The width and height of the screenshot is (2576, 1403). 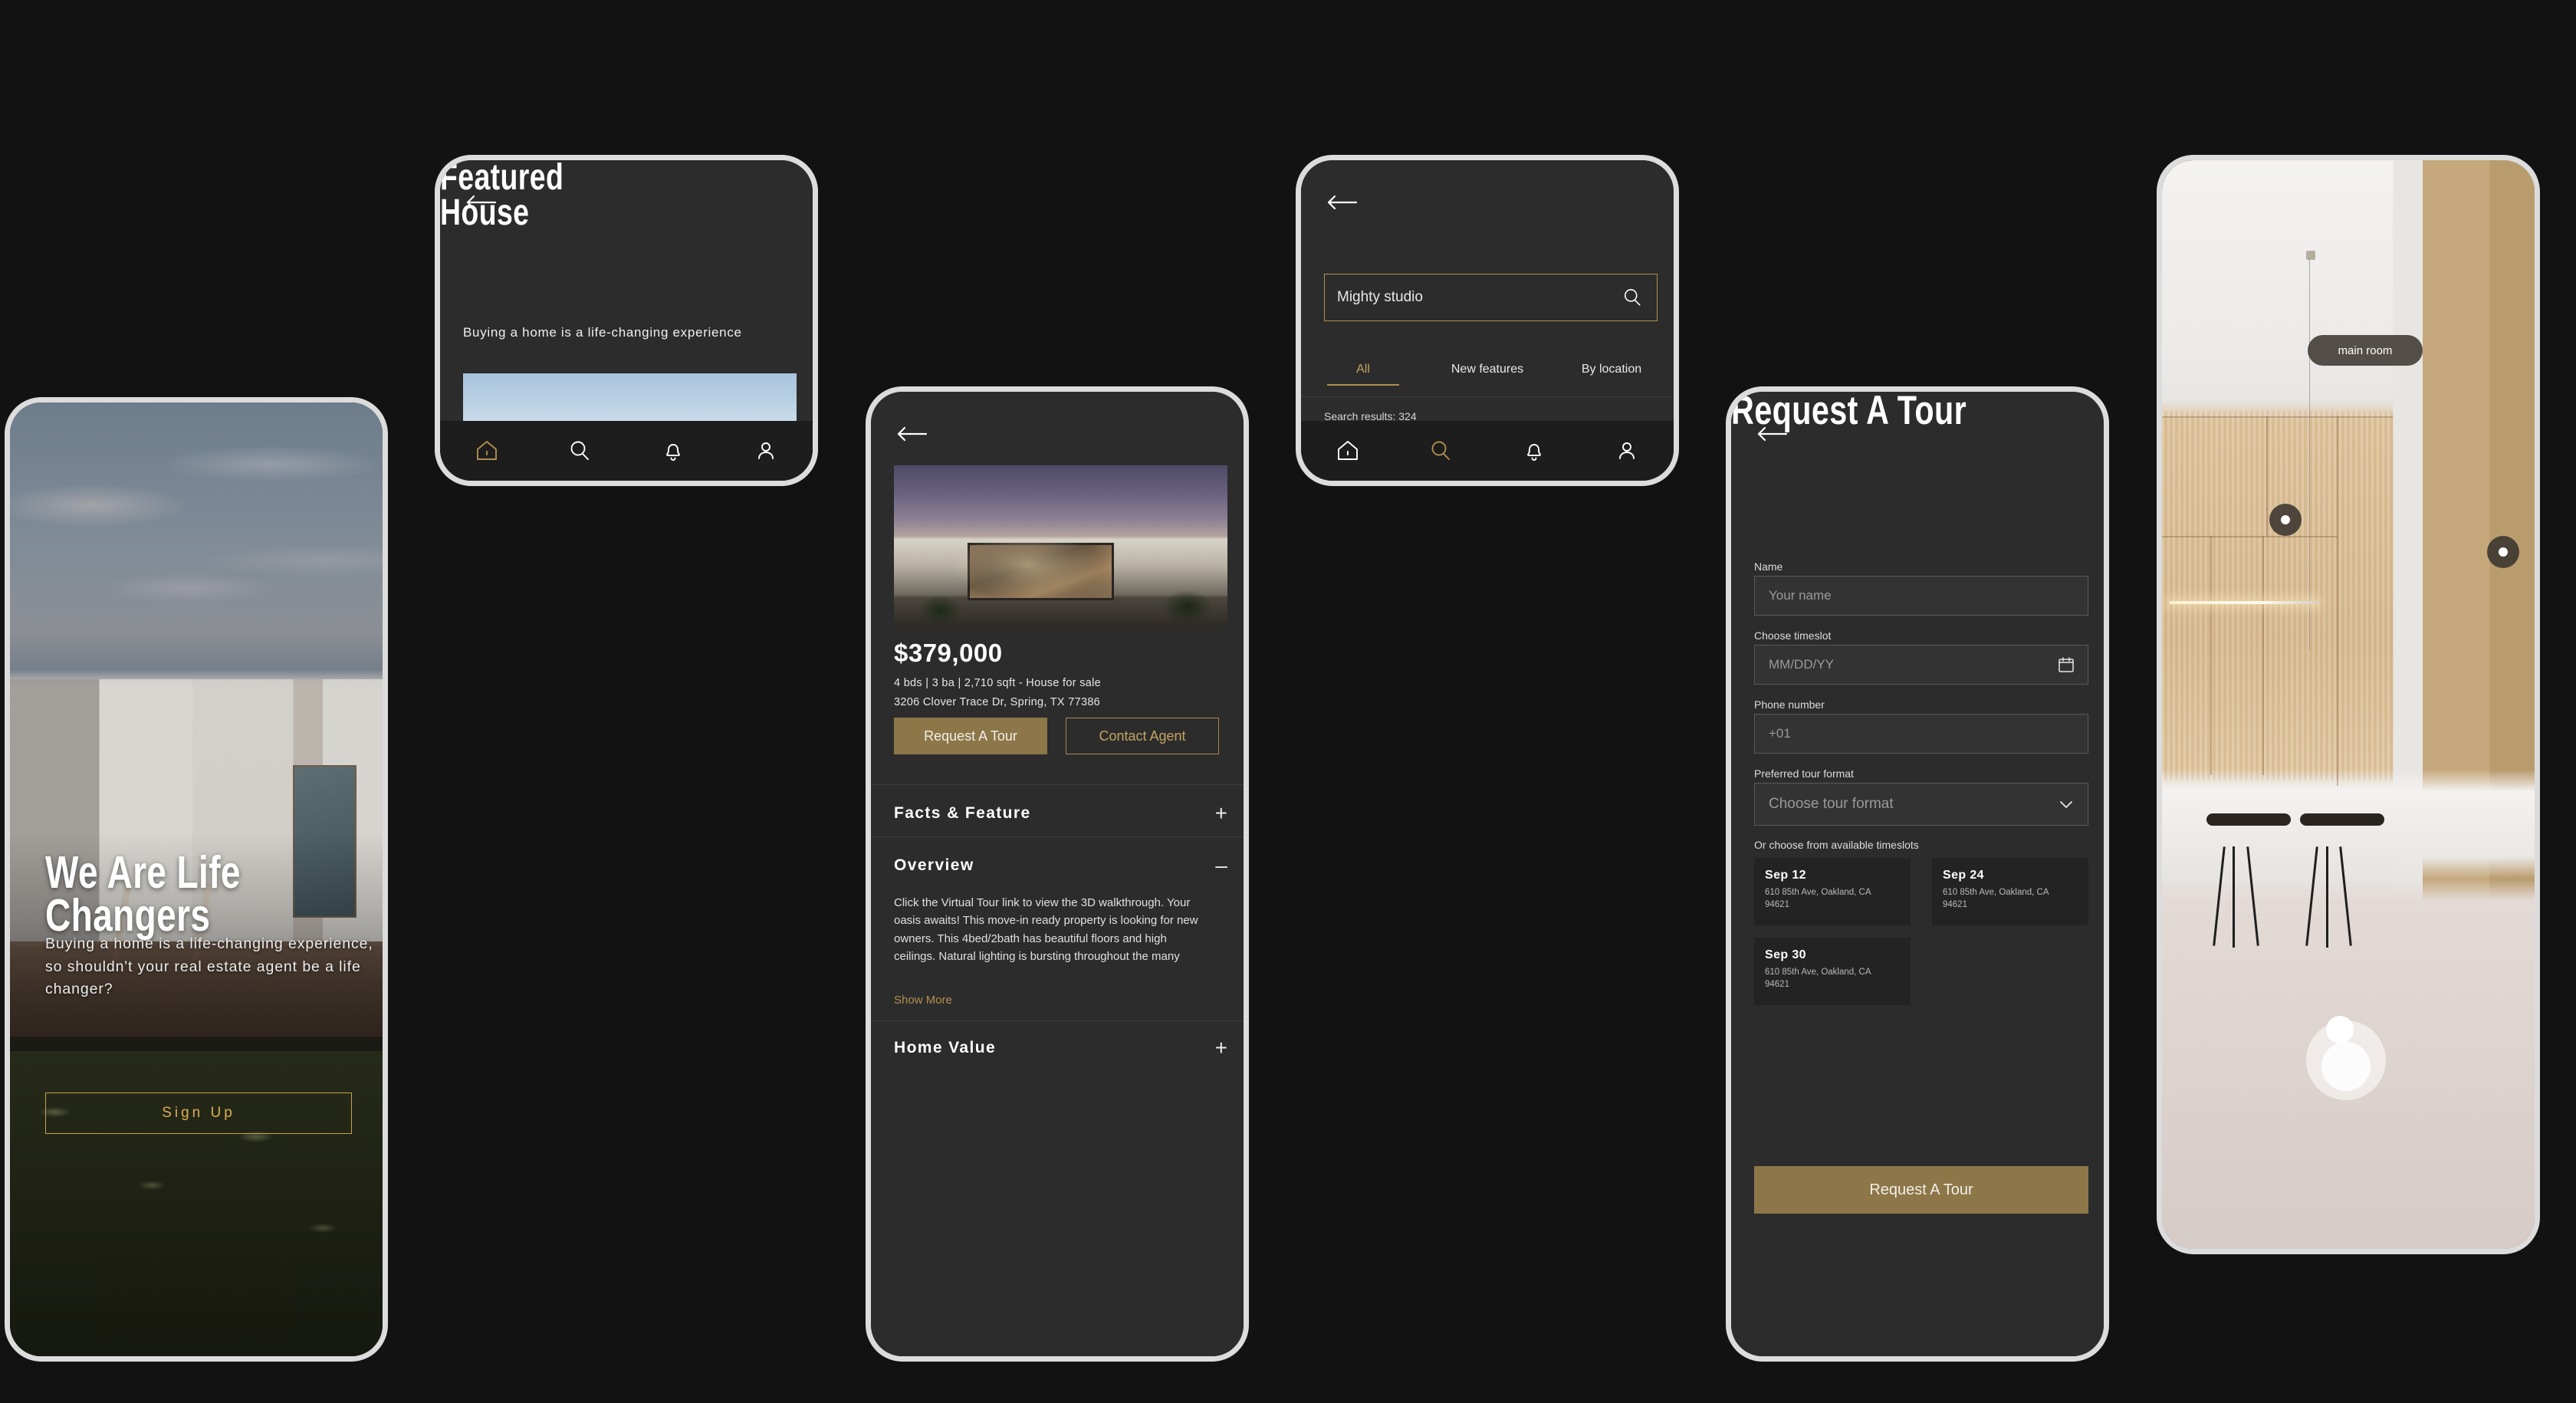 I want to click on navigation-joystick, so click(x=2346, y=1058).